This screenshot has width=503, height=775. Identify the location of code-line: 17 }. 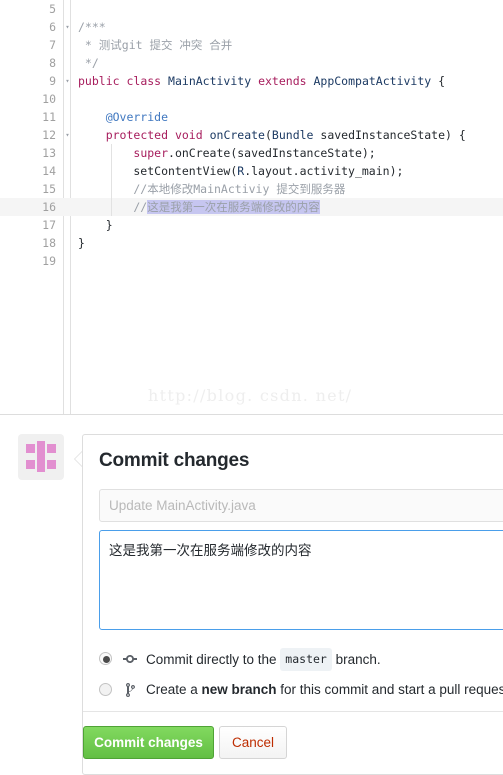
(251, 225).